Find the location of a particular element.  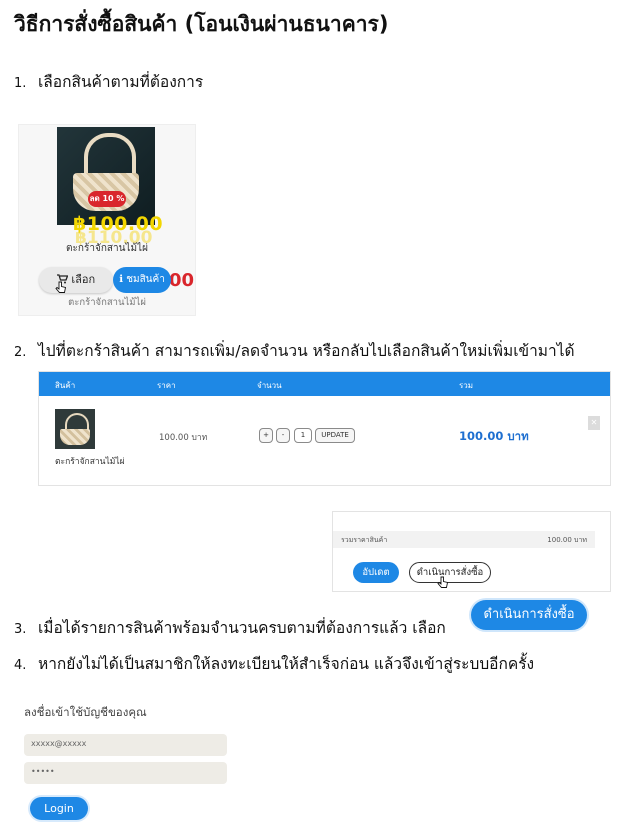

view-product-button: ℹ ชมสินค้า is located at coordinates (142, 280).